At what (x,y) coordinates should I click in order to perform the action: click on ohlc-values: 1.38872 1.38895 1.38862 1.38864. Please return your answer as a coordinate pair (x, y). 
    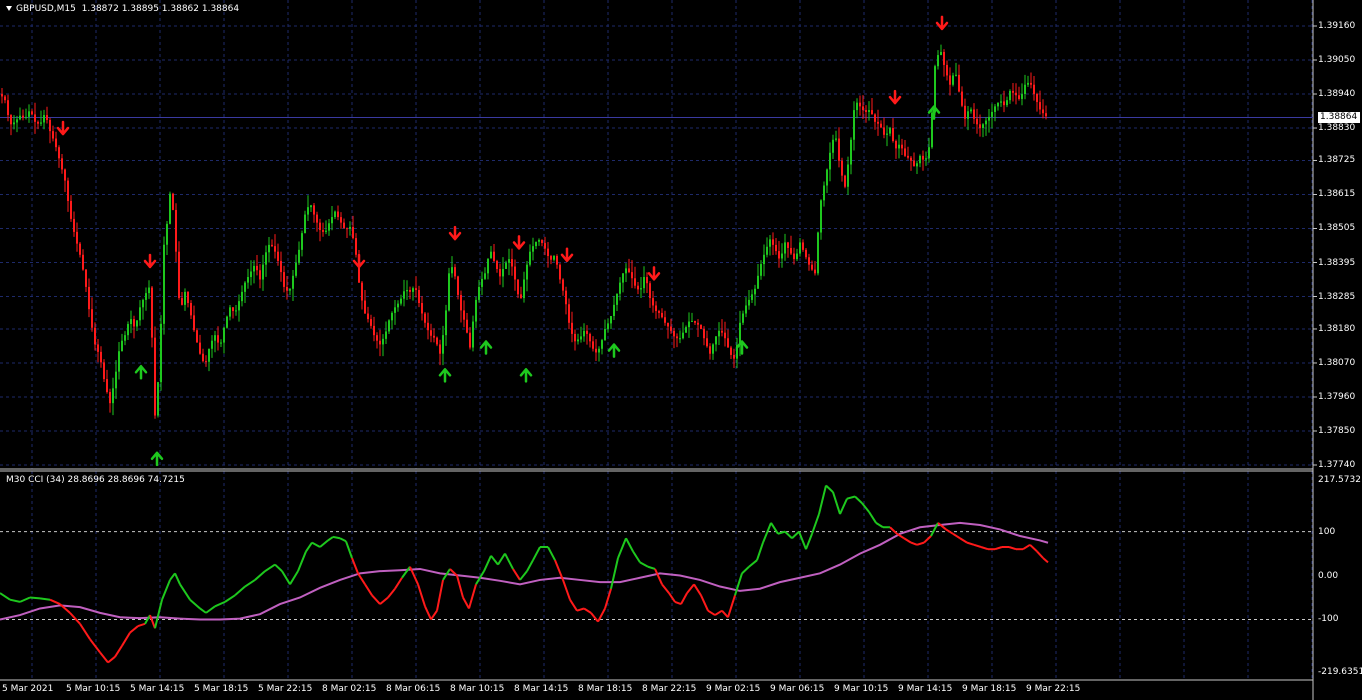
    Looking at the image, I should click on (160, 9).